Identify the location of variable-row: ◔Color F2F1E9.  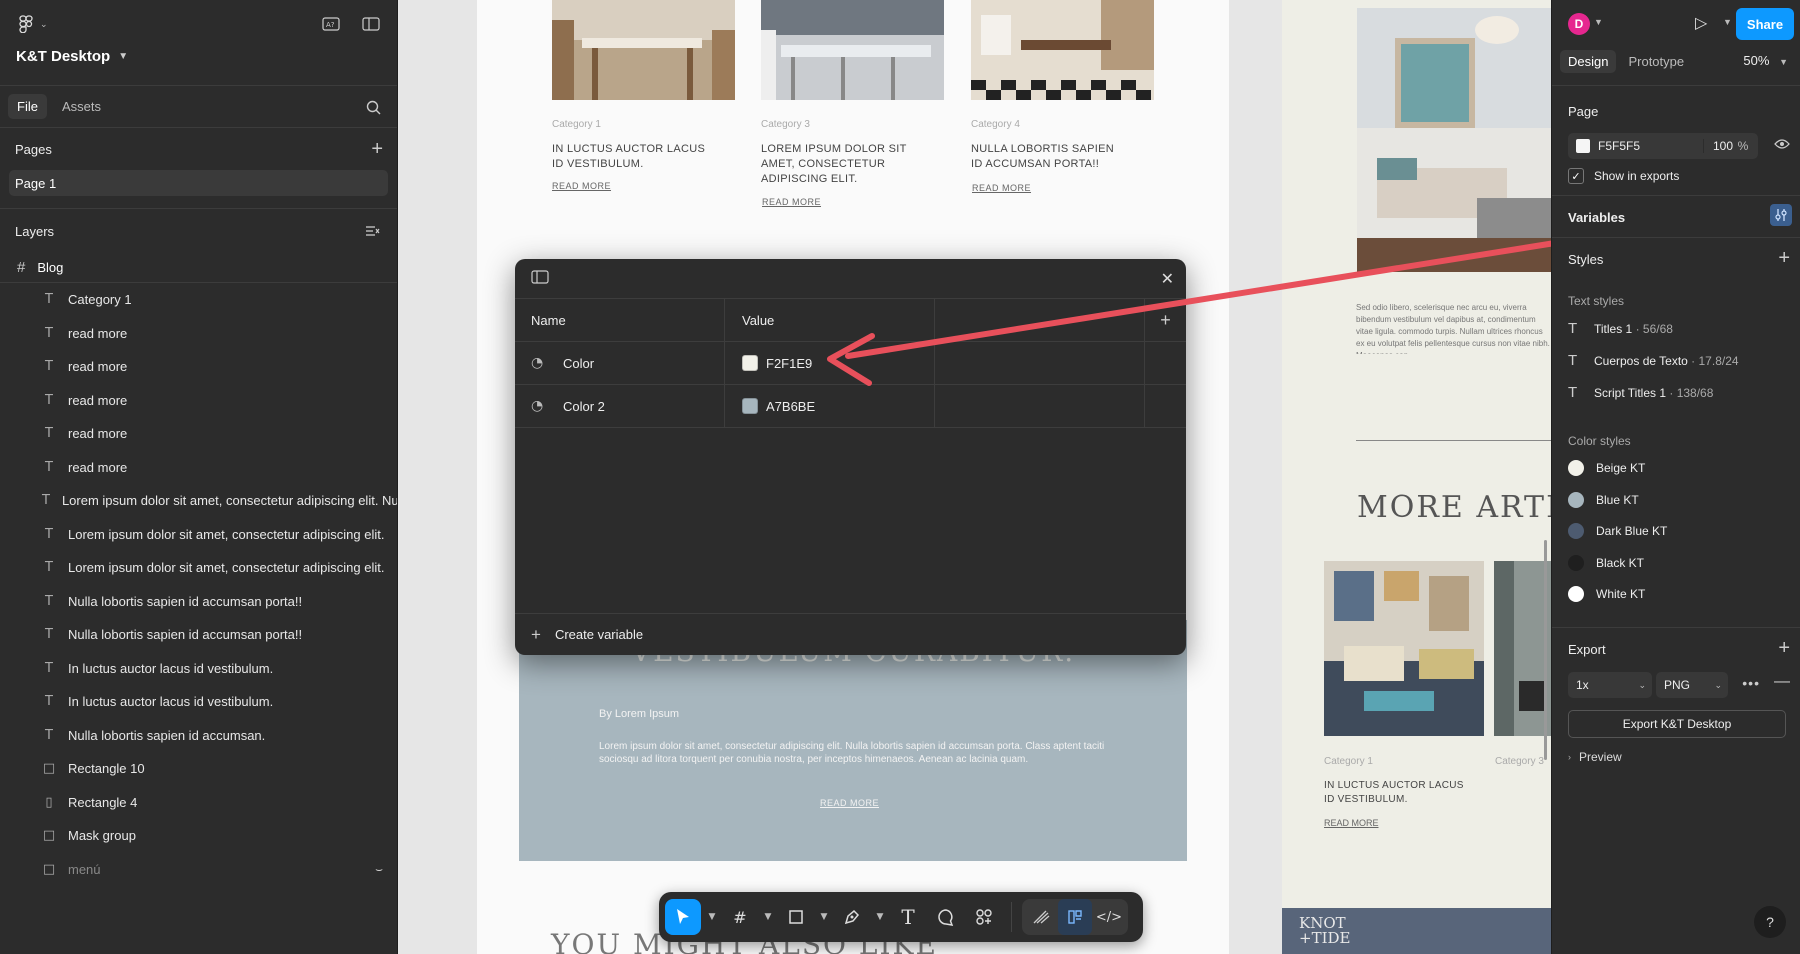
(850, 363).